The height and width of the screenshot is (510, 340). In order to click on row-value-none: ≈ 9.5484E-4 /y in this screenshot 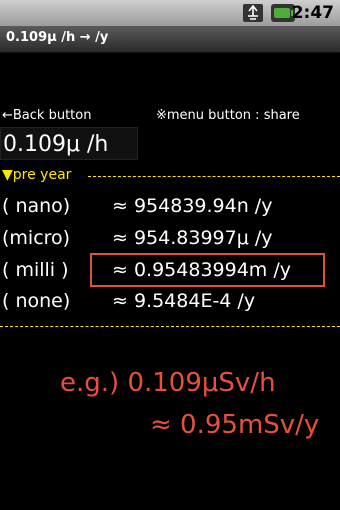, I will do `click(184, 301)`.